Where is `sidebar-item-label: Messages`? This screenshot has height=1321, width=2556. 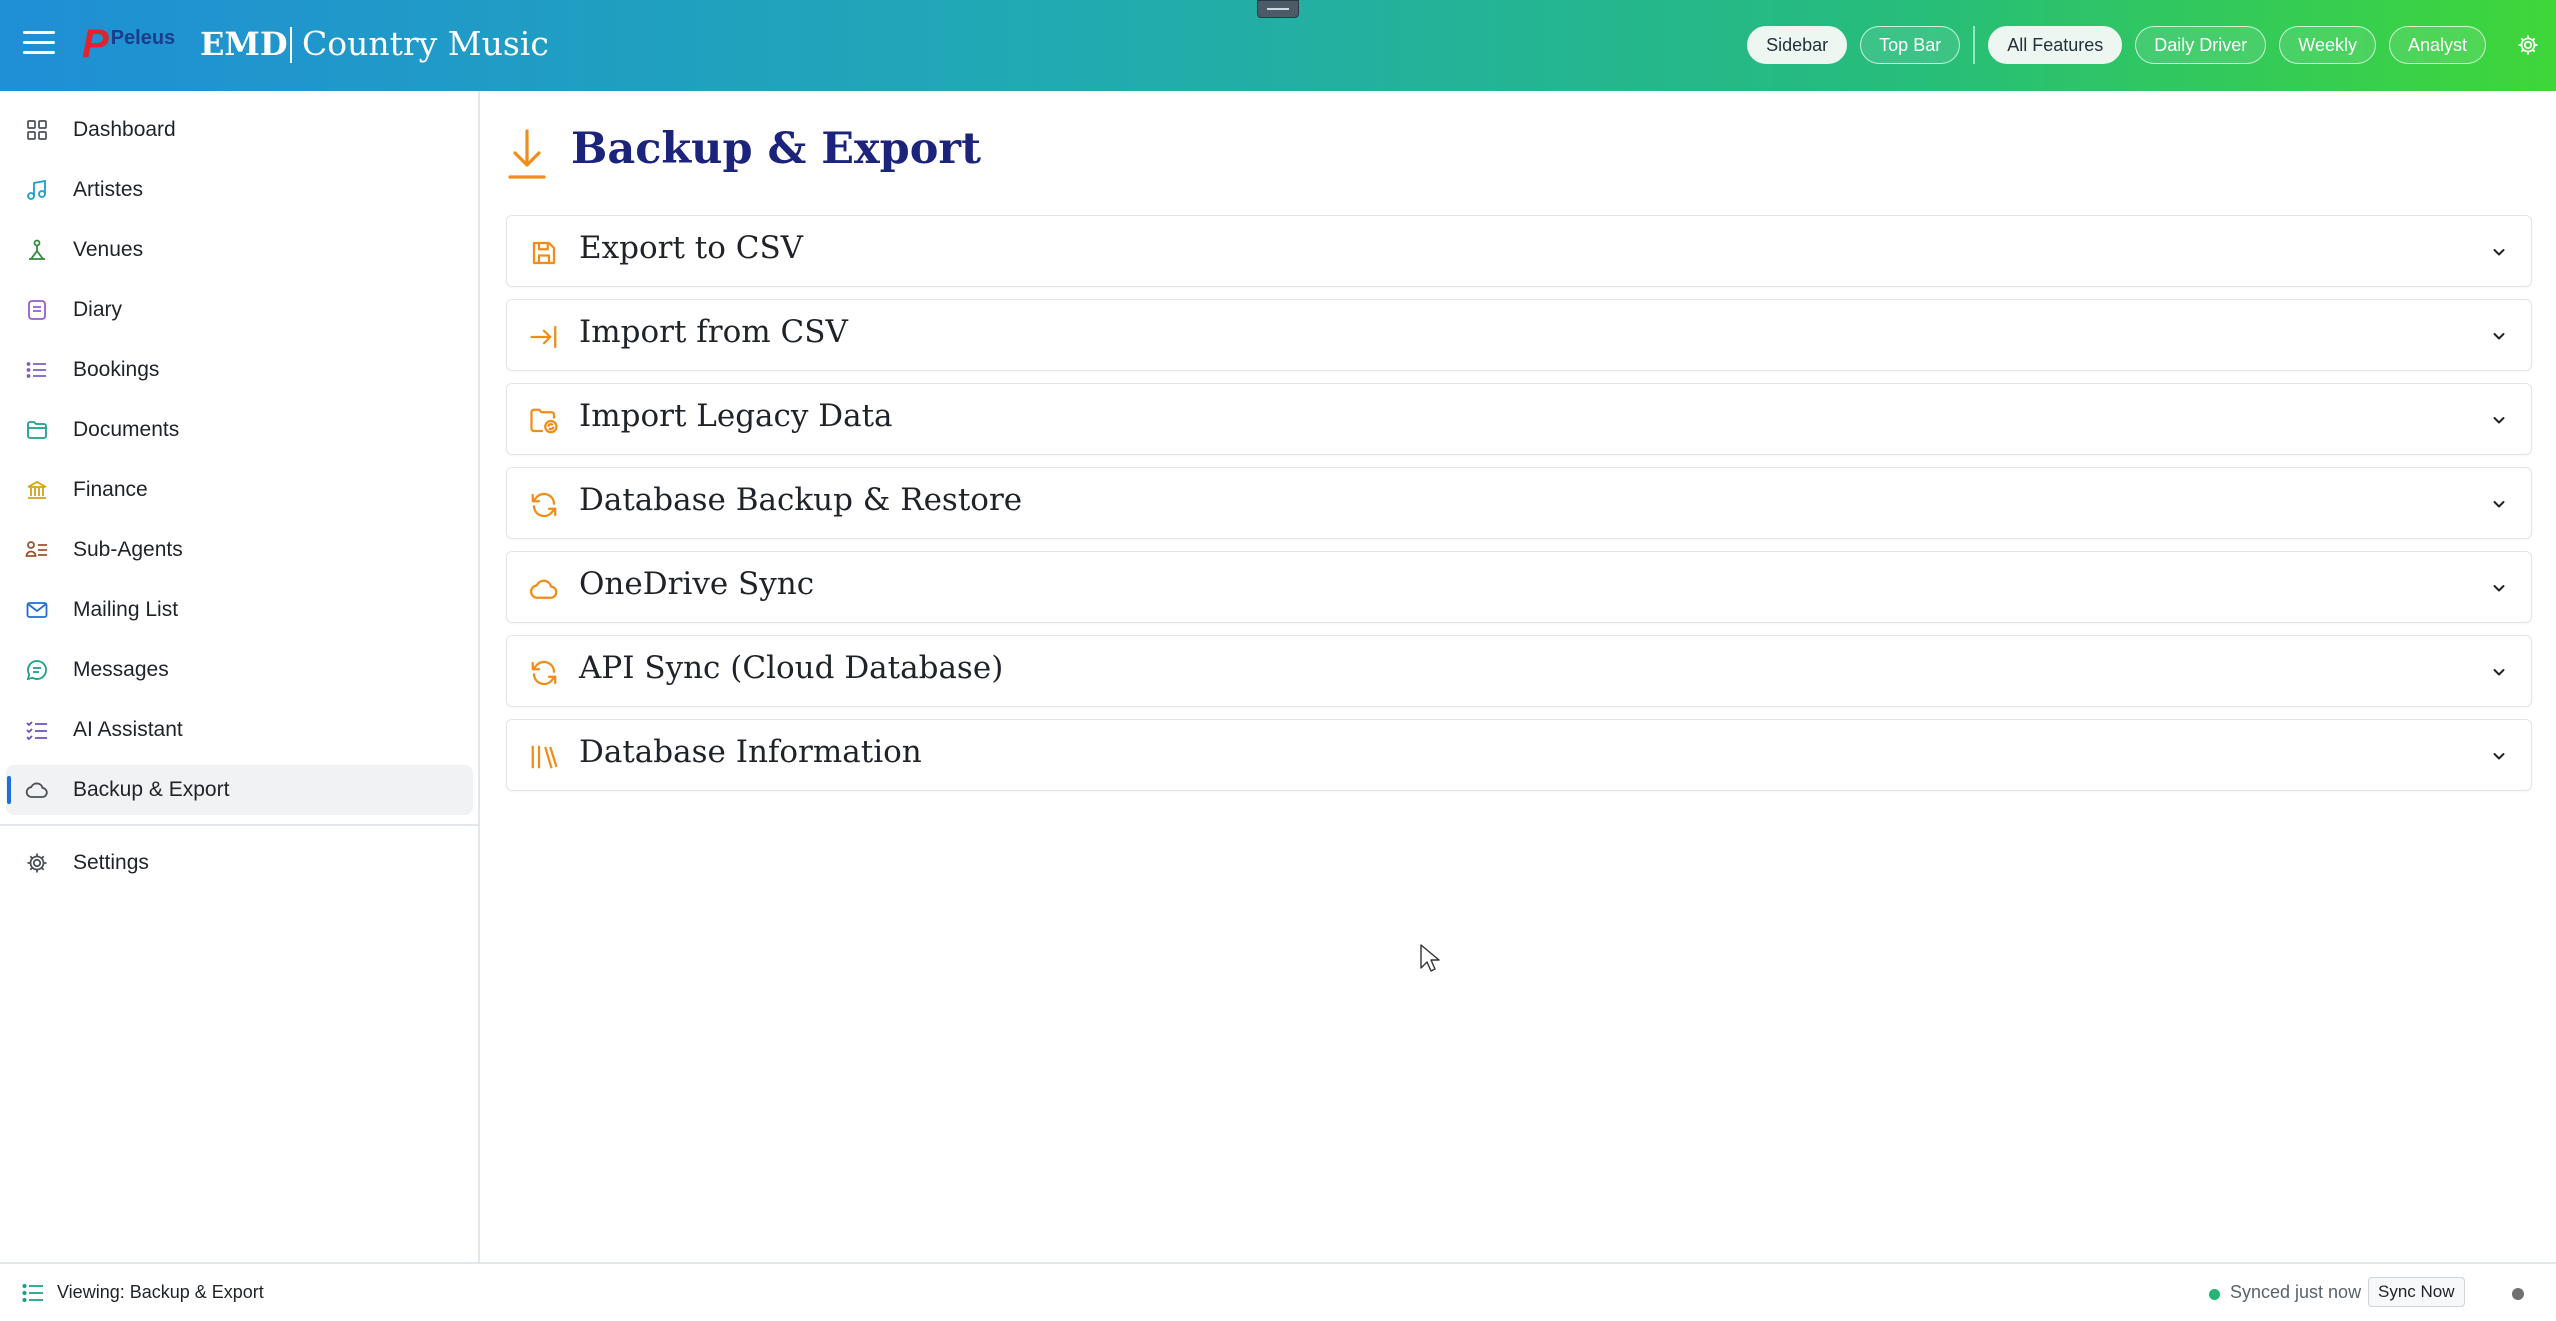
sidebar-item-label: Messages is located at coordinates (121, 669).